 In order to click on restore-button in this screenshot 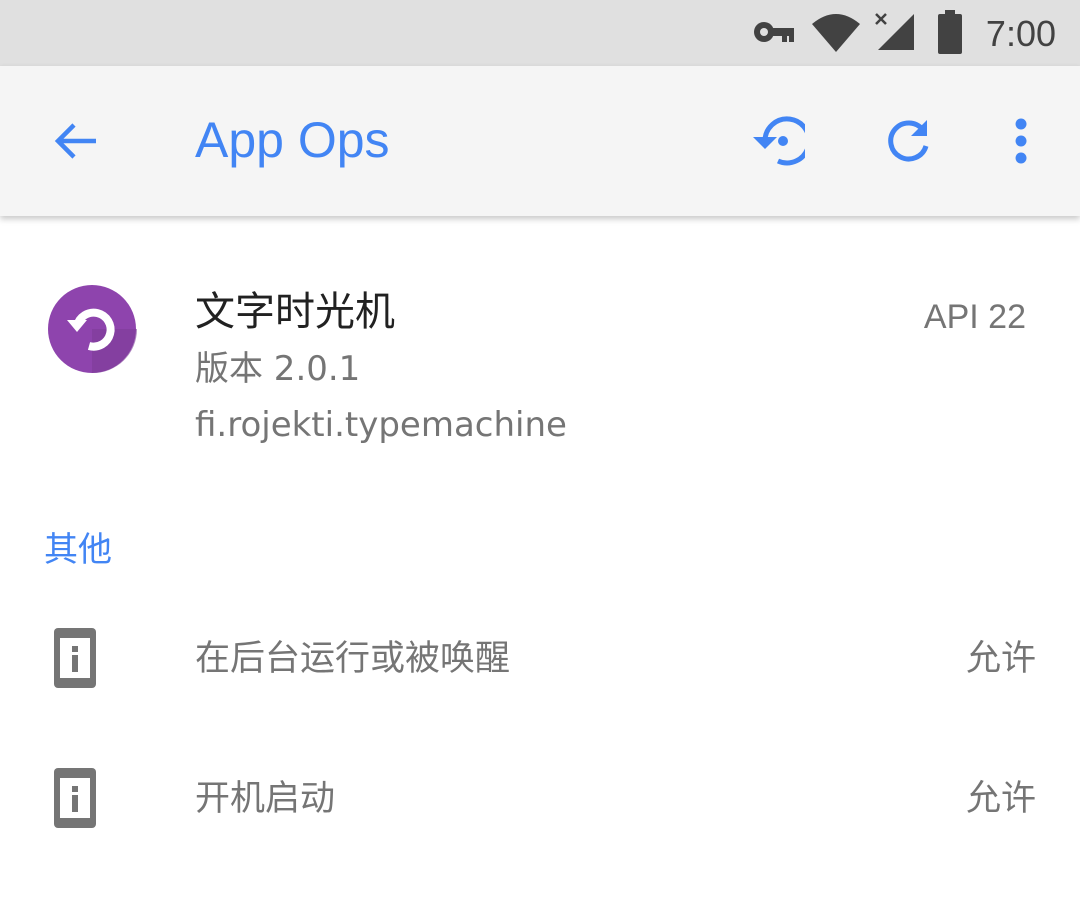, I will do `click(776, 141)`.